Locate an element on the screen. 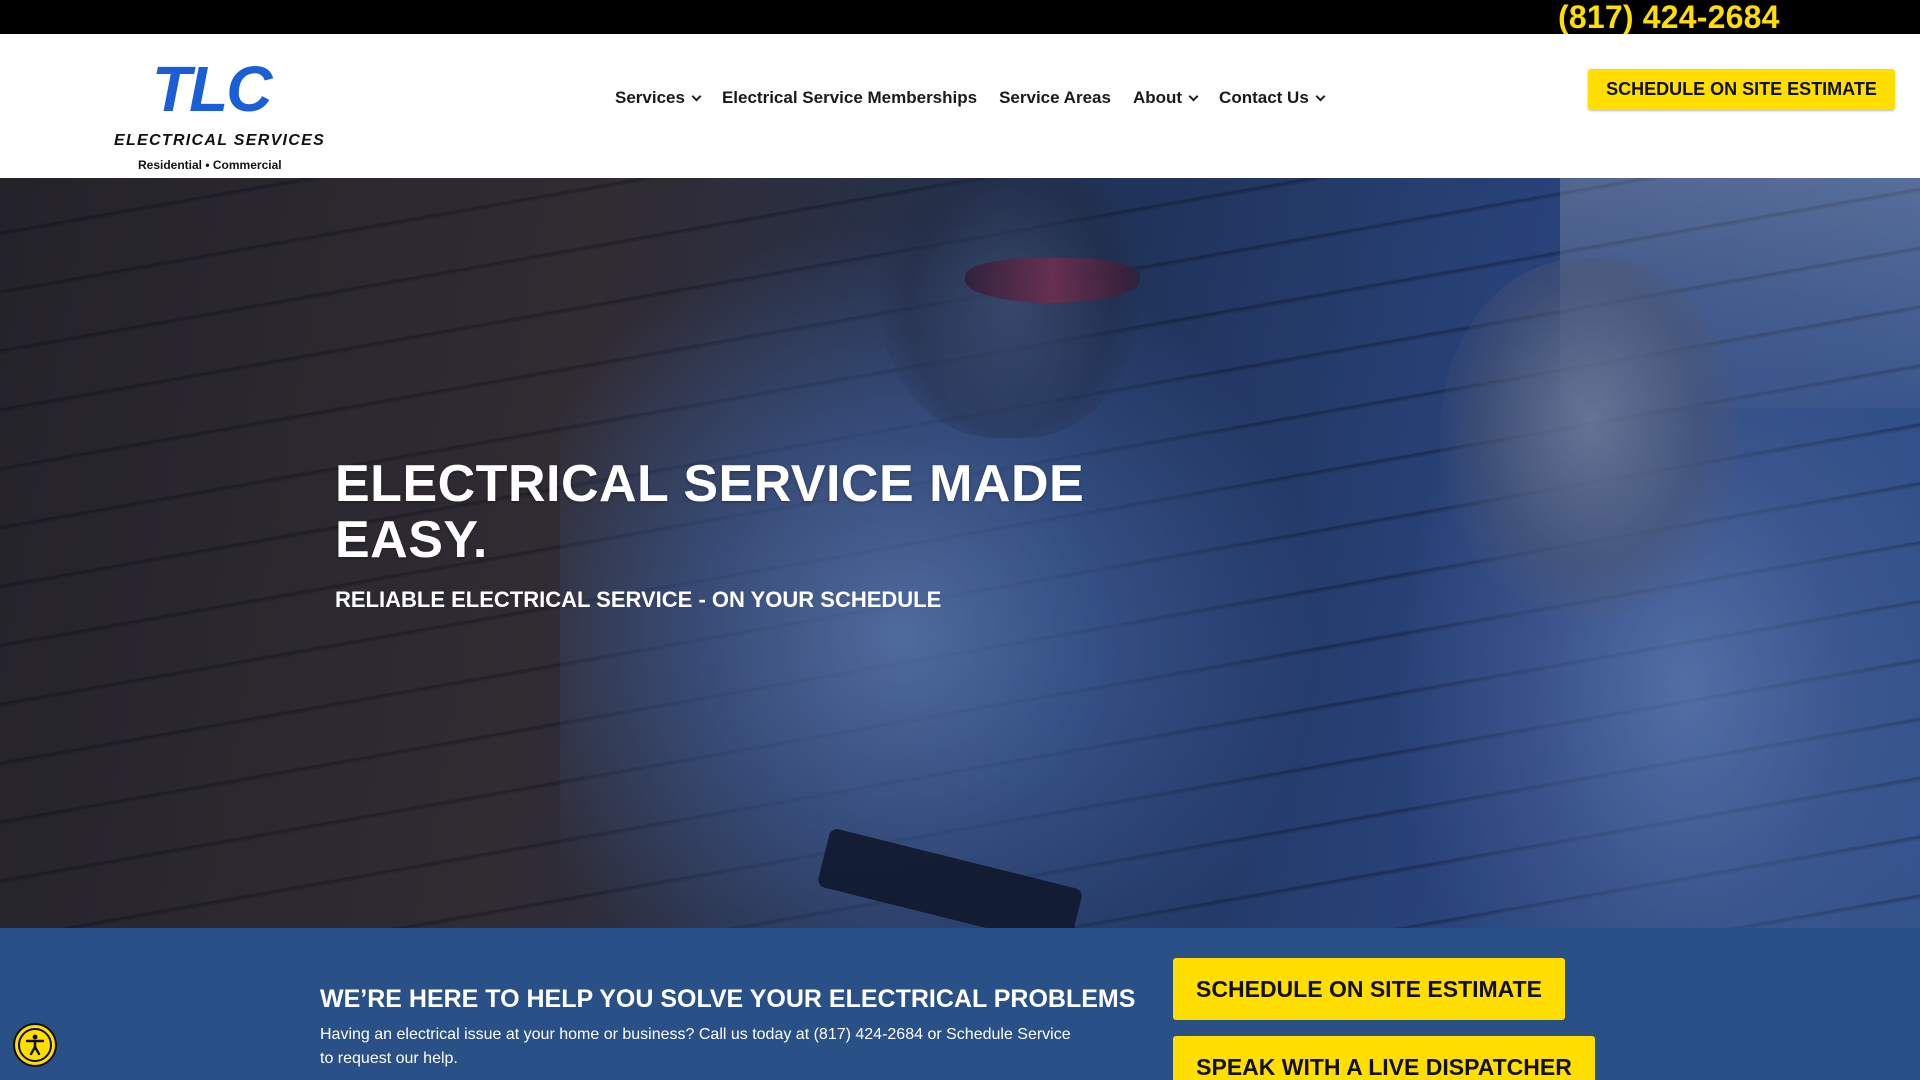 Image resolution: width=1920 pixels, height=1080 pixels. nav-item-label: Service Areas is located at coordinates (1055, 97).